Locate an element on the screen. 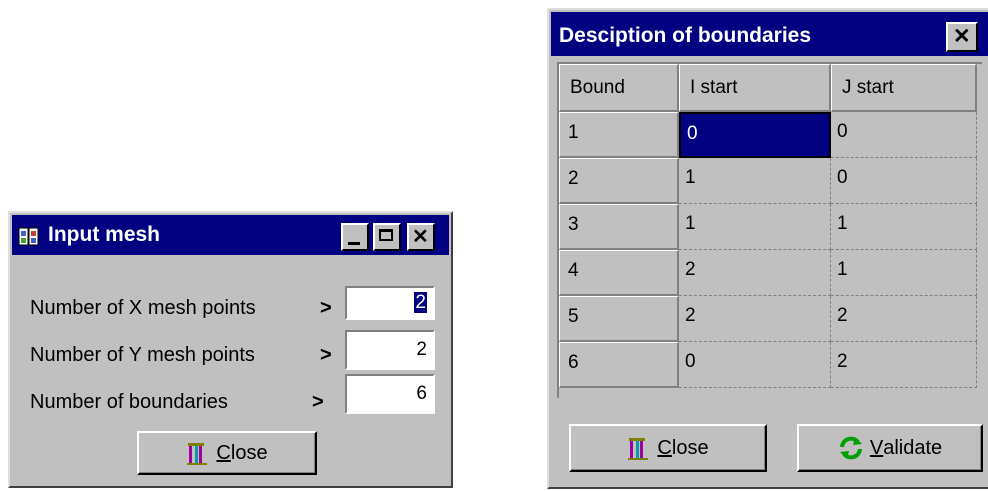 This screenshot has height=491, width=988. column-header-i-start: I start is located at coordinates (755, 88).